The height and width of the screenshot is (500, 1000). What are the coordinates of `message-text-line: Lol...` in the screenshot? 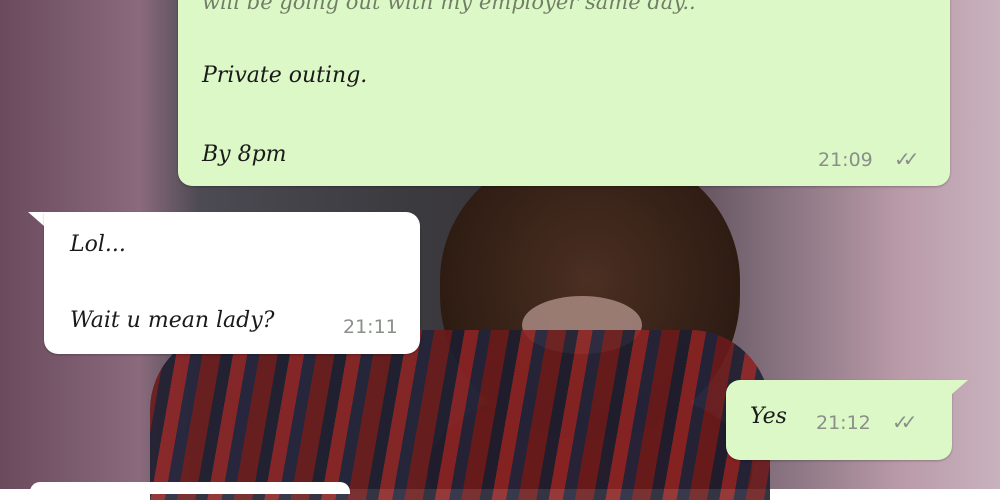 It's located at (98, 244).